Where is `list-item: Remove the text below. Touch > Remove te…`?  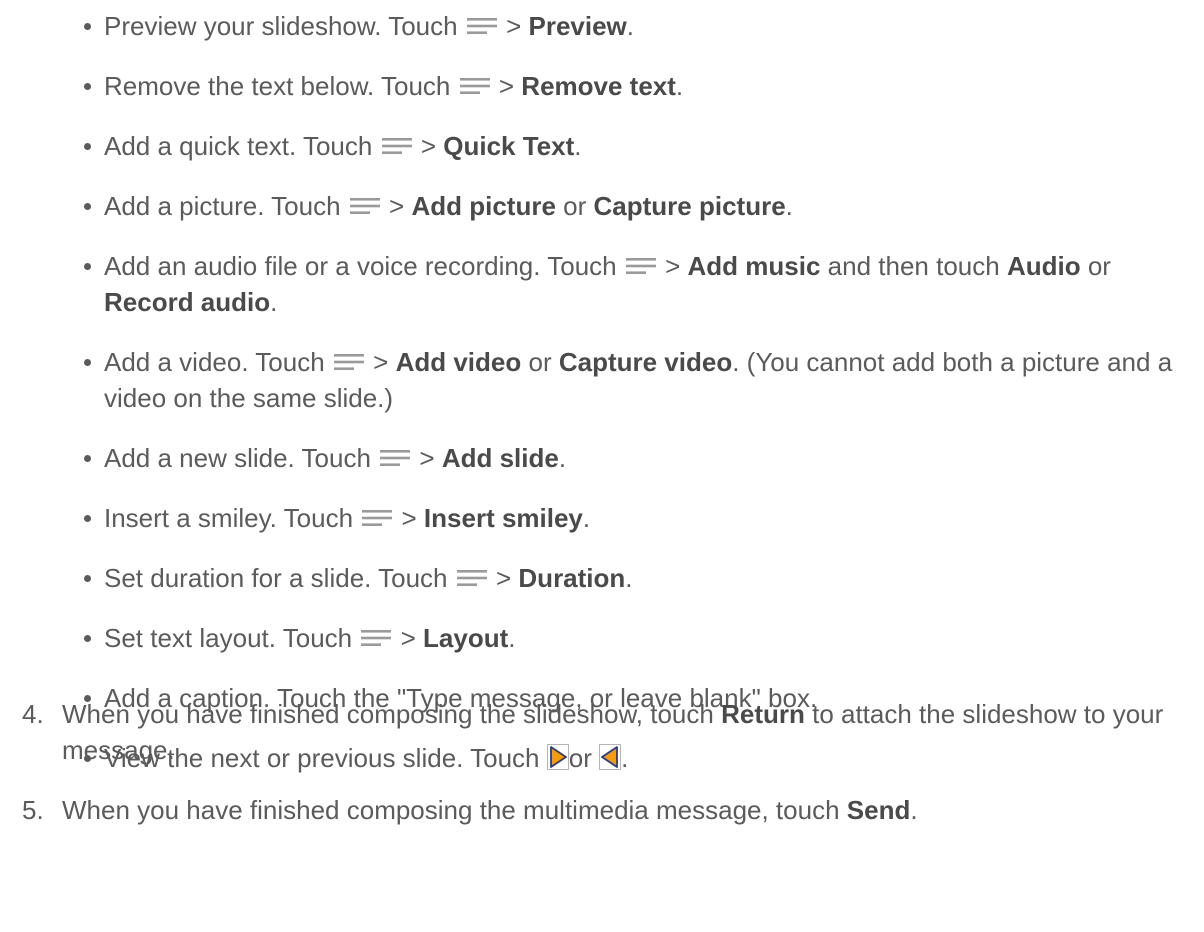 list-item: Remove the text below. Touch > Remove te… is located at coordinates (602, 86).